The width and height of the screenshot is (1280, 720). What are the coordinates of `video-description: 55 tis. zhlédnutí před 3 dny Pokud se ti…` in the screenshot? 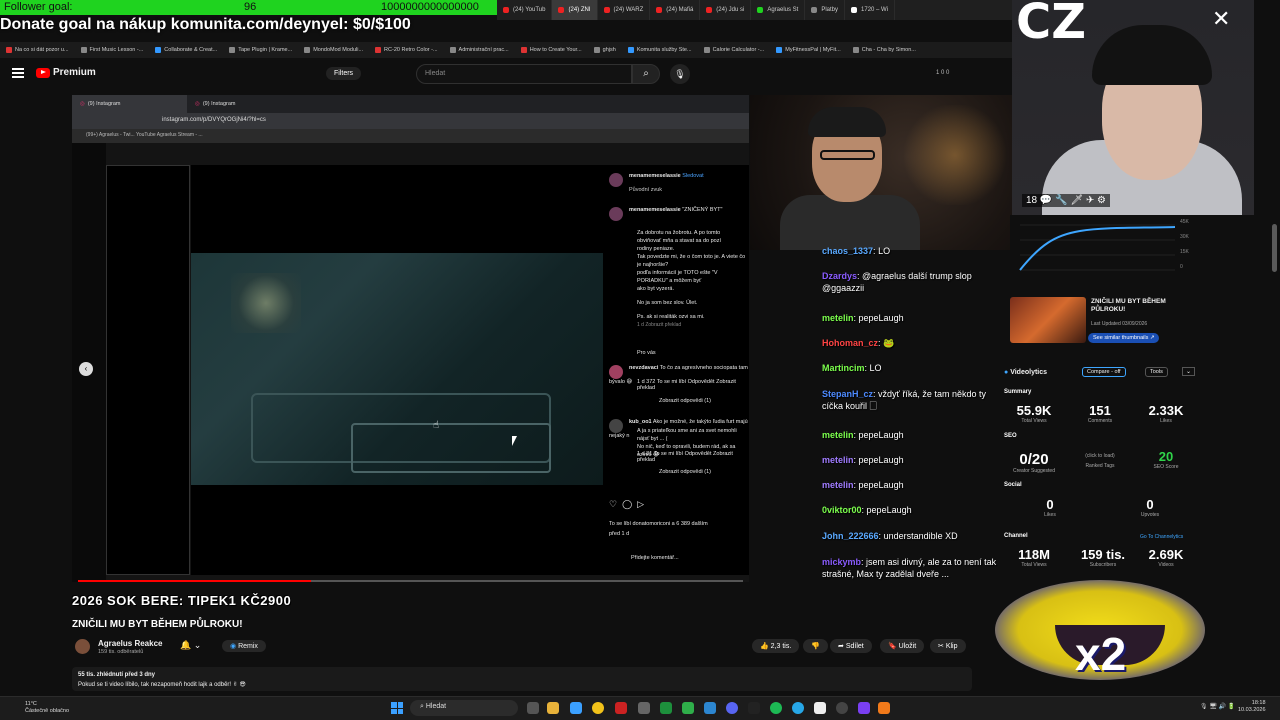 It's located at (522, 679).